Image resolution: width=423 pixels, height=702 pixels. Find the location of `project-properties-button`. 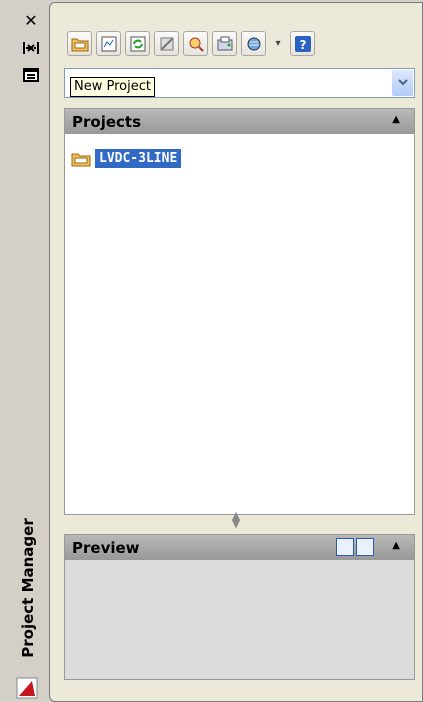

project-properties-button is located at coordinates (166, 43).